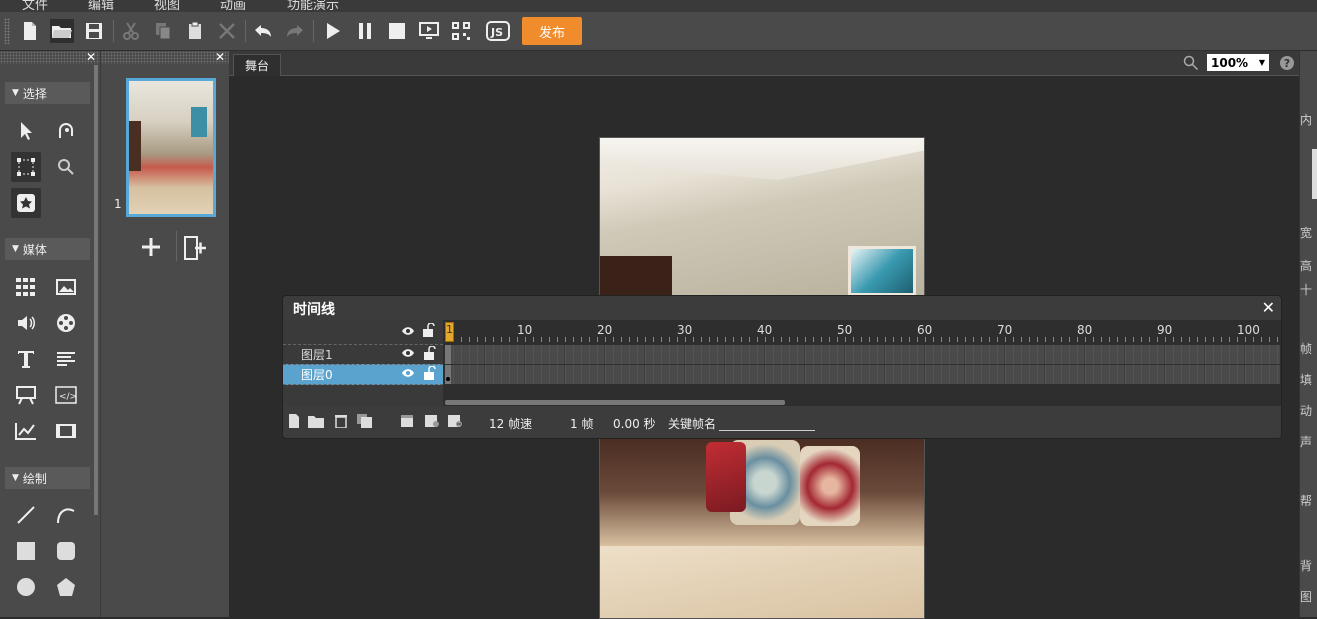 This screenshot has height=619, width=1317. Describe the element at coordinates (431, 421) in the screenshot. I see `insert-keyframe-icon` at that location.